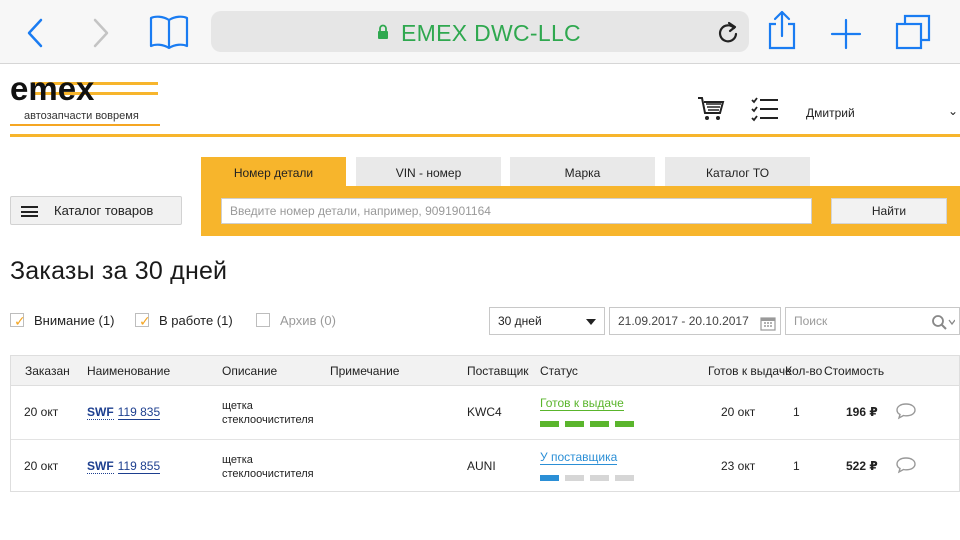  I want to click on period-select-value: 30 дней, so click(520, 321).